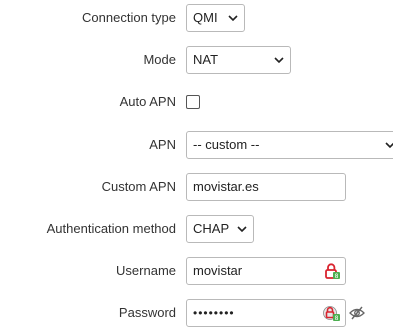  What do you see at coordinates (218, 270) in the screenshot?
I see `username-value: movistar` at bounding box center [218, 270].